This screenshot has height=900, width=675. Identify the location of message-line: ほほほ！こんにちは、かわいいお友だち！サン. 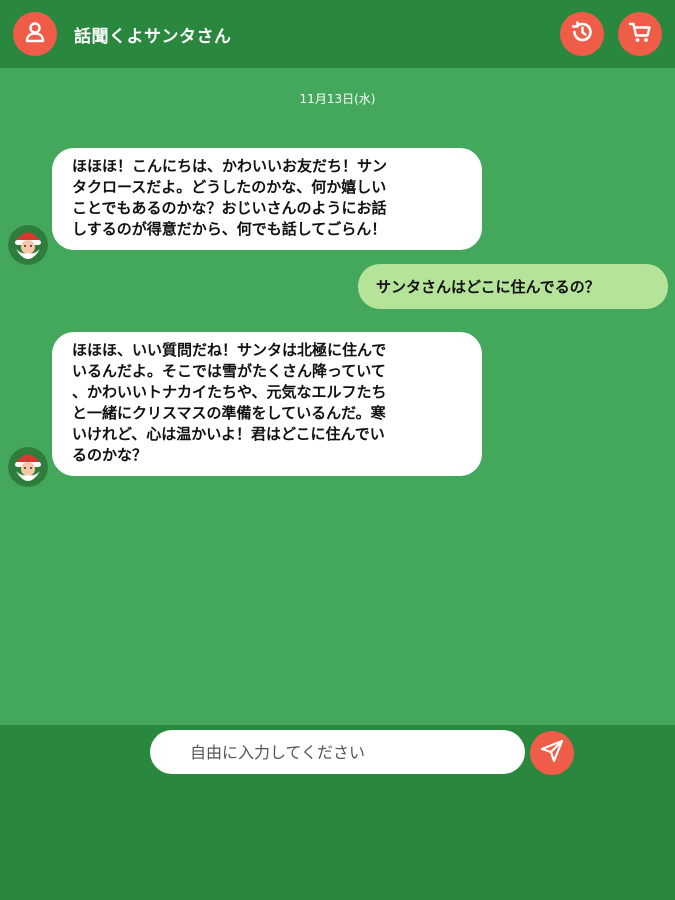
(230, 166).